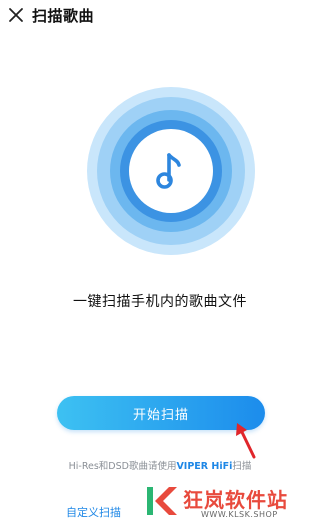  I want to click on watermark-text: 狂岚软件站, so click(235, 500).